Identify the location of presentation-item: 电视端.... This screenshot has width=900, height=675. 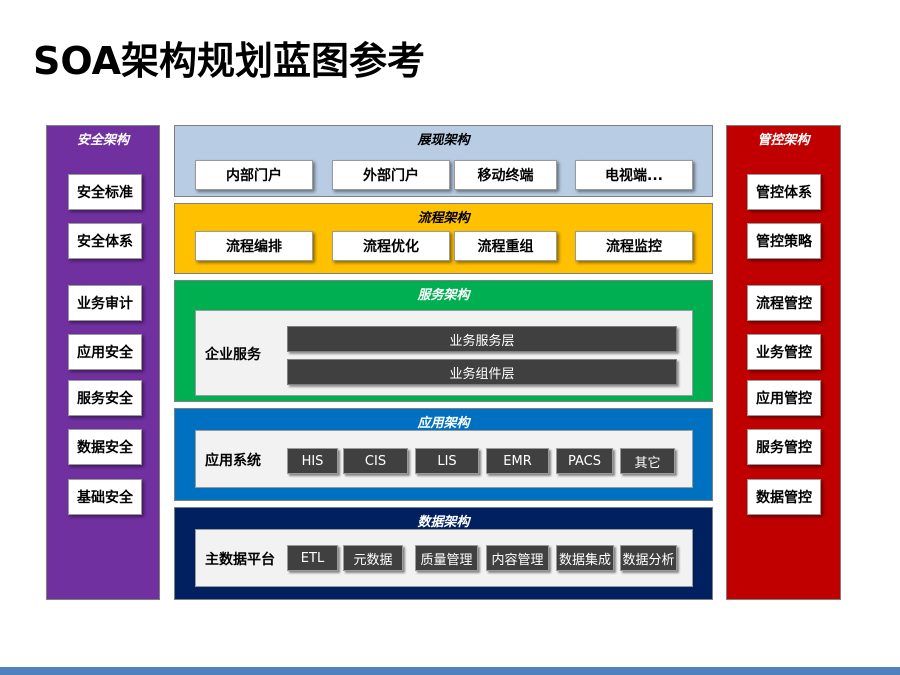
(634, 175).